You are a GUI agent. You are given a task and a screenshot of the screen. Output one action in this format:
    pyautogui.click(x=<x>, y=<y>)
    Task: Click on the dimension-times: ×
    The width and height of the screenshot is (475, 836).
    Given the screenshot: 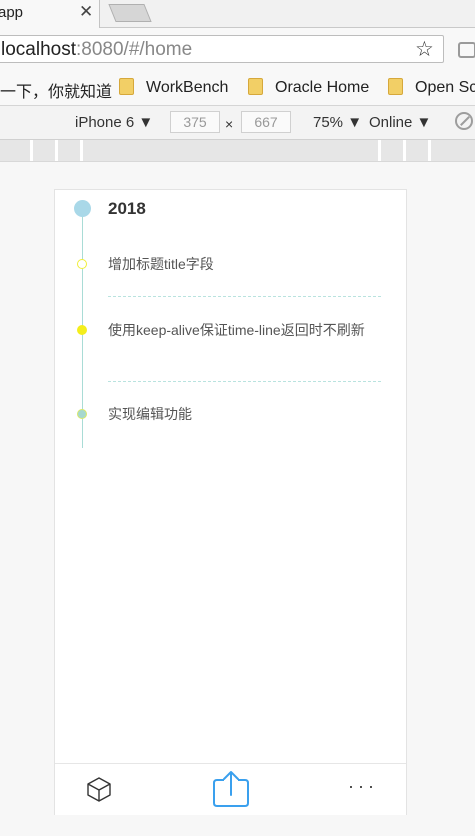 What is the action you would take?
    pyautogui.click(x=229, y=124)
    